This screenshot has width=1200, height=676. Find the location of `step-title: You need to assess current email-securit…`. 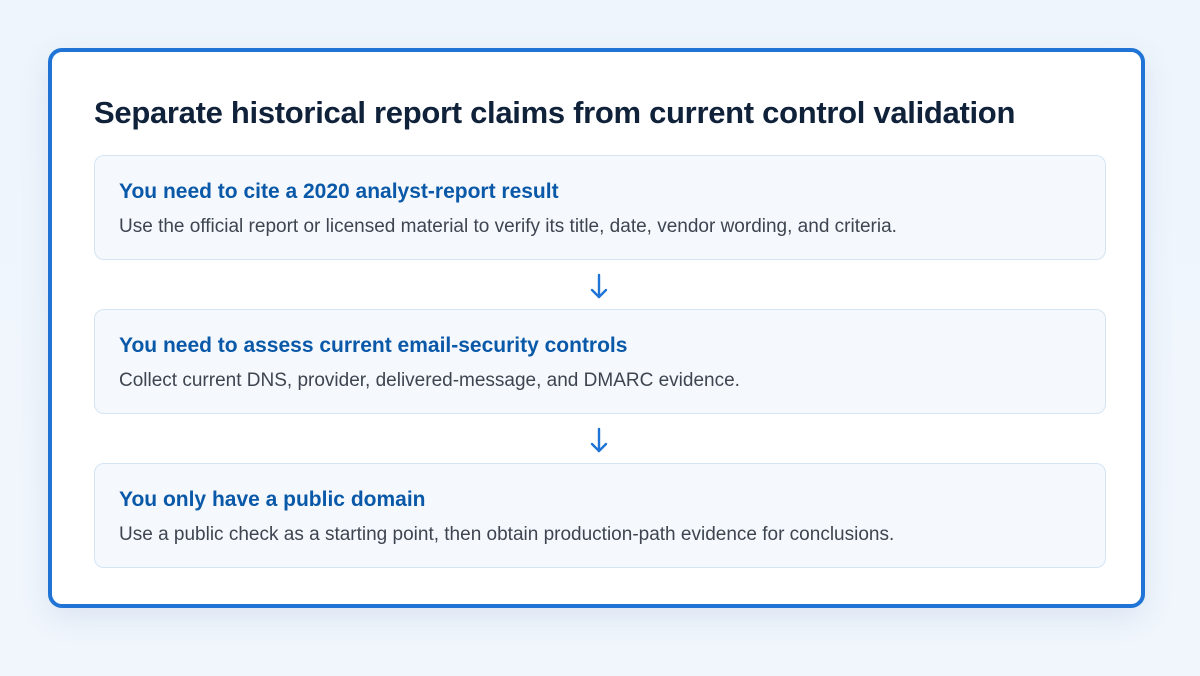

step-title: You need to assess current email-securit… is located at coordinates (373, 345).